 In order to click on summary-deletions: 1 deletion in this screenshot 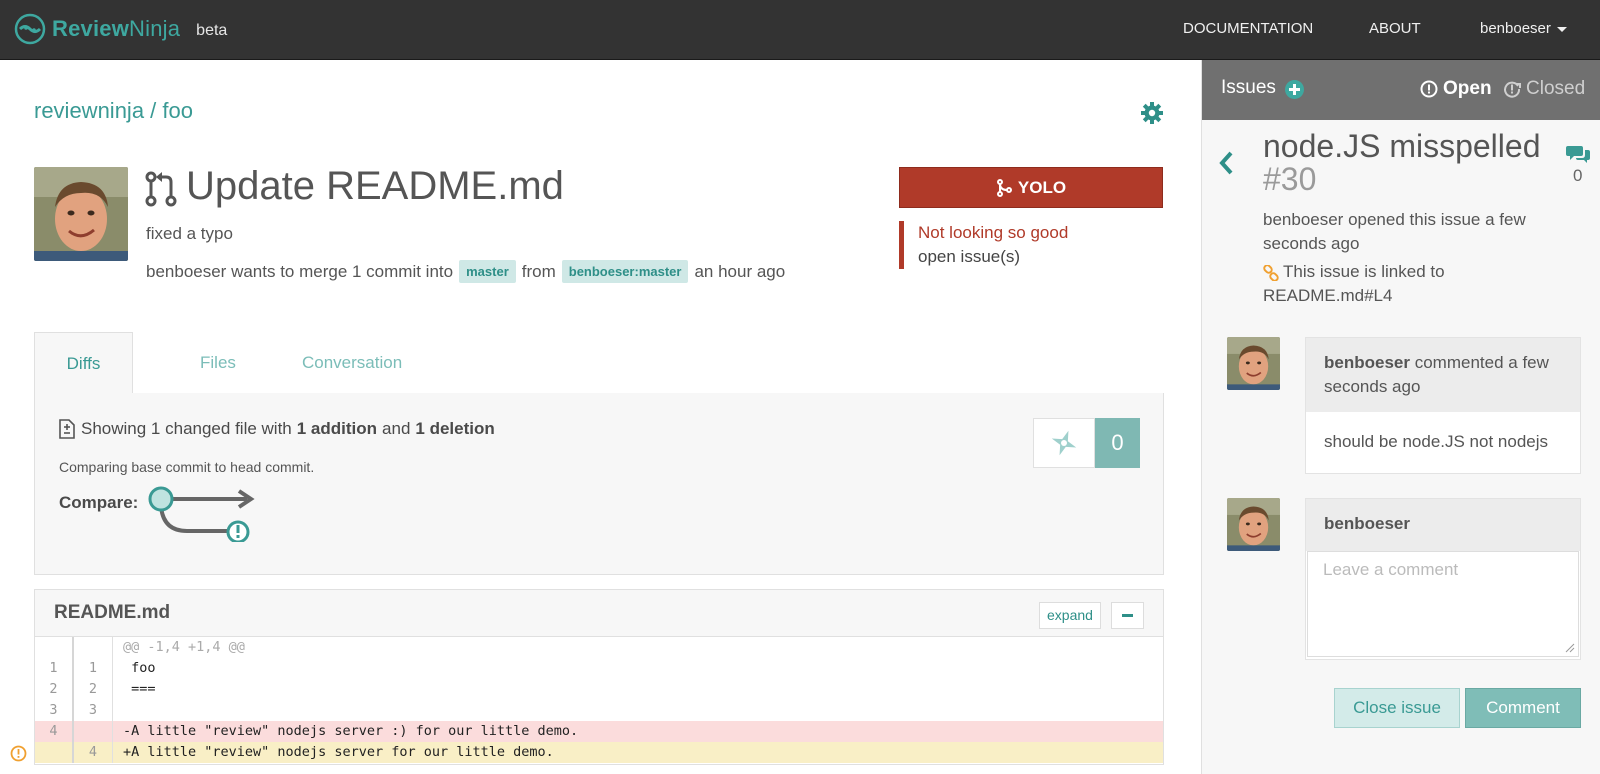, I will do `click(455, 428)`.